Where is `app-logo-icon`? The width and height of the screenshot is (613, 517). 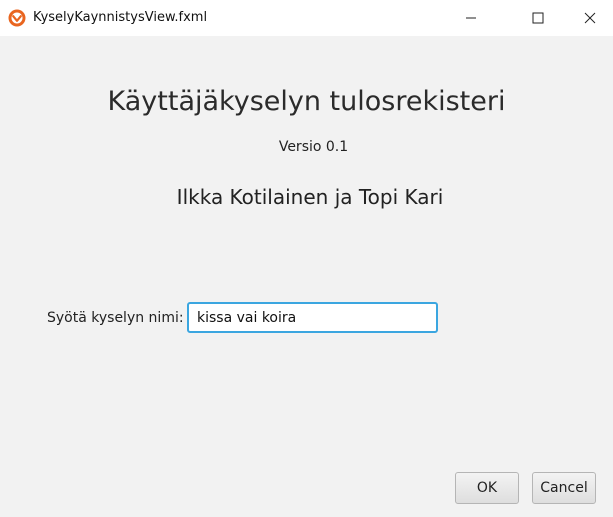
app-logo-icon is located at coordinates (17, 18).